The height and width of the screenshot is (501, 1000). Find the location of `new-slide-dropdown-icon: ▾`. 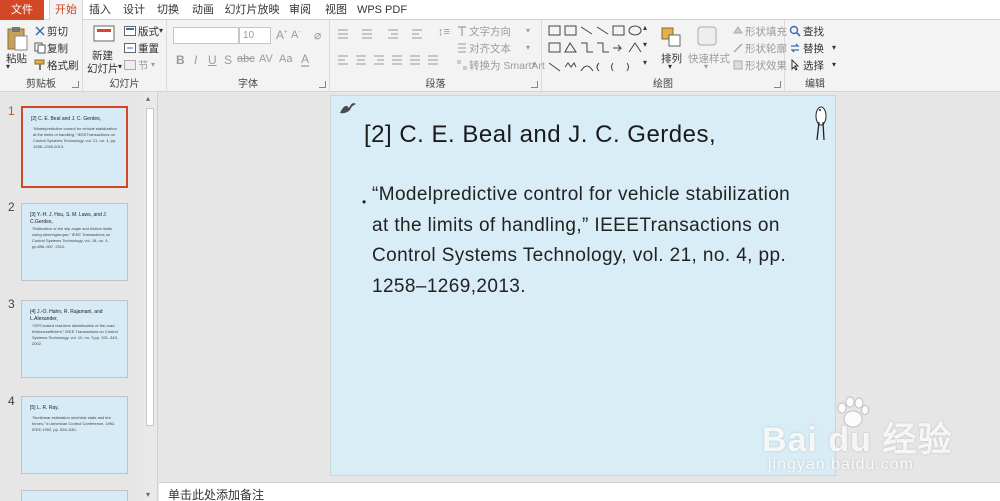

new-slide-dropdown-icon: ▾ is located at coordinates (120, 66).